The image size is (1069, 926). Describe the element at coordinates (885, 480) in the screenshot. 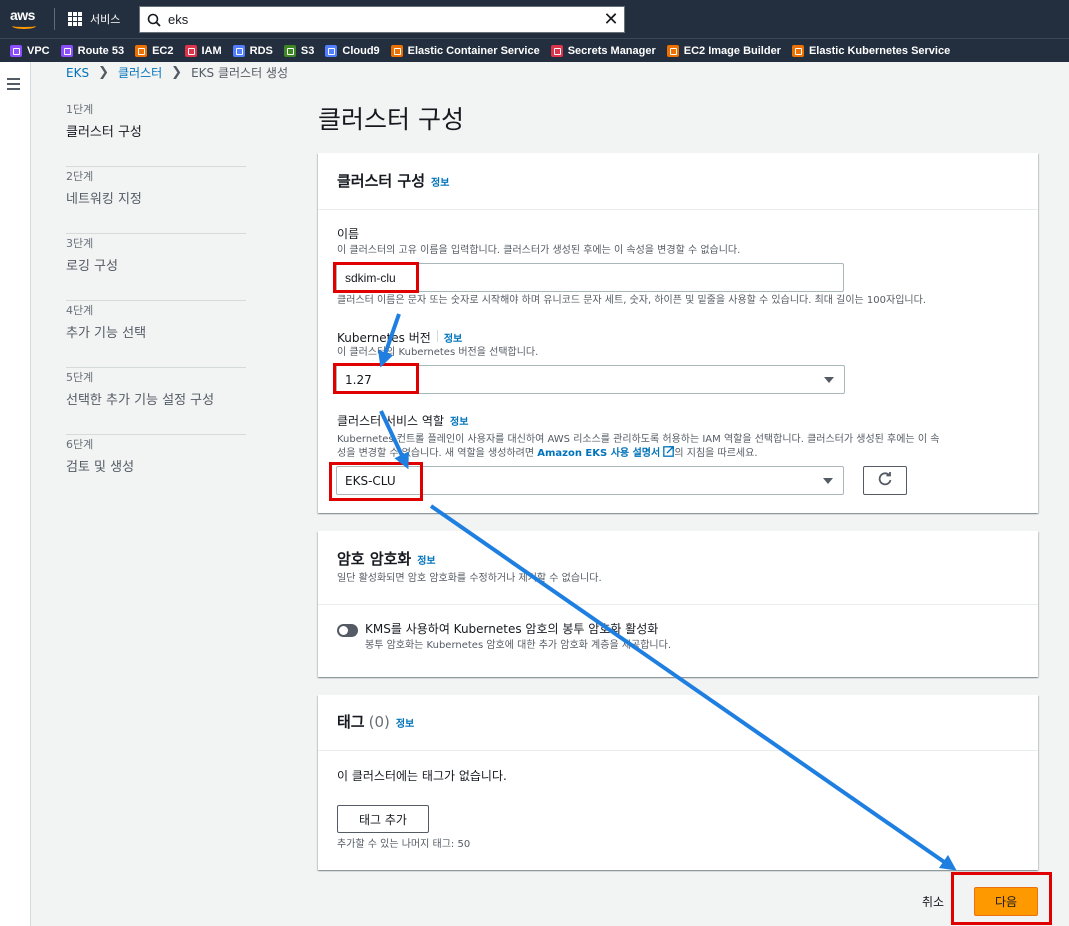

I see `refresh-roles-button` at that location.